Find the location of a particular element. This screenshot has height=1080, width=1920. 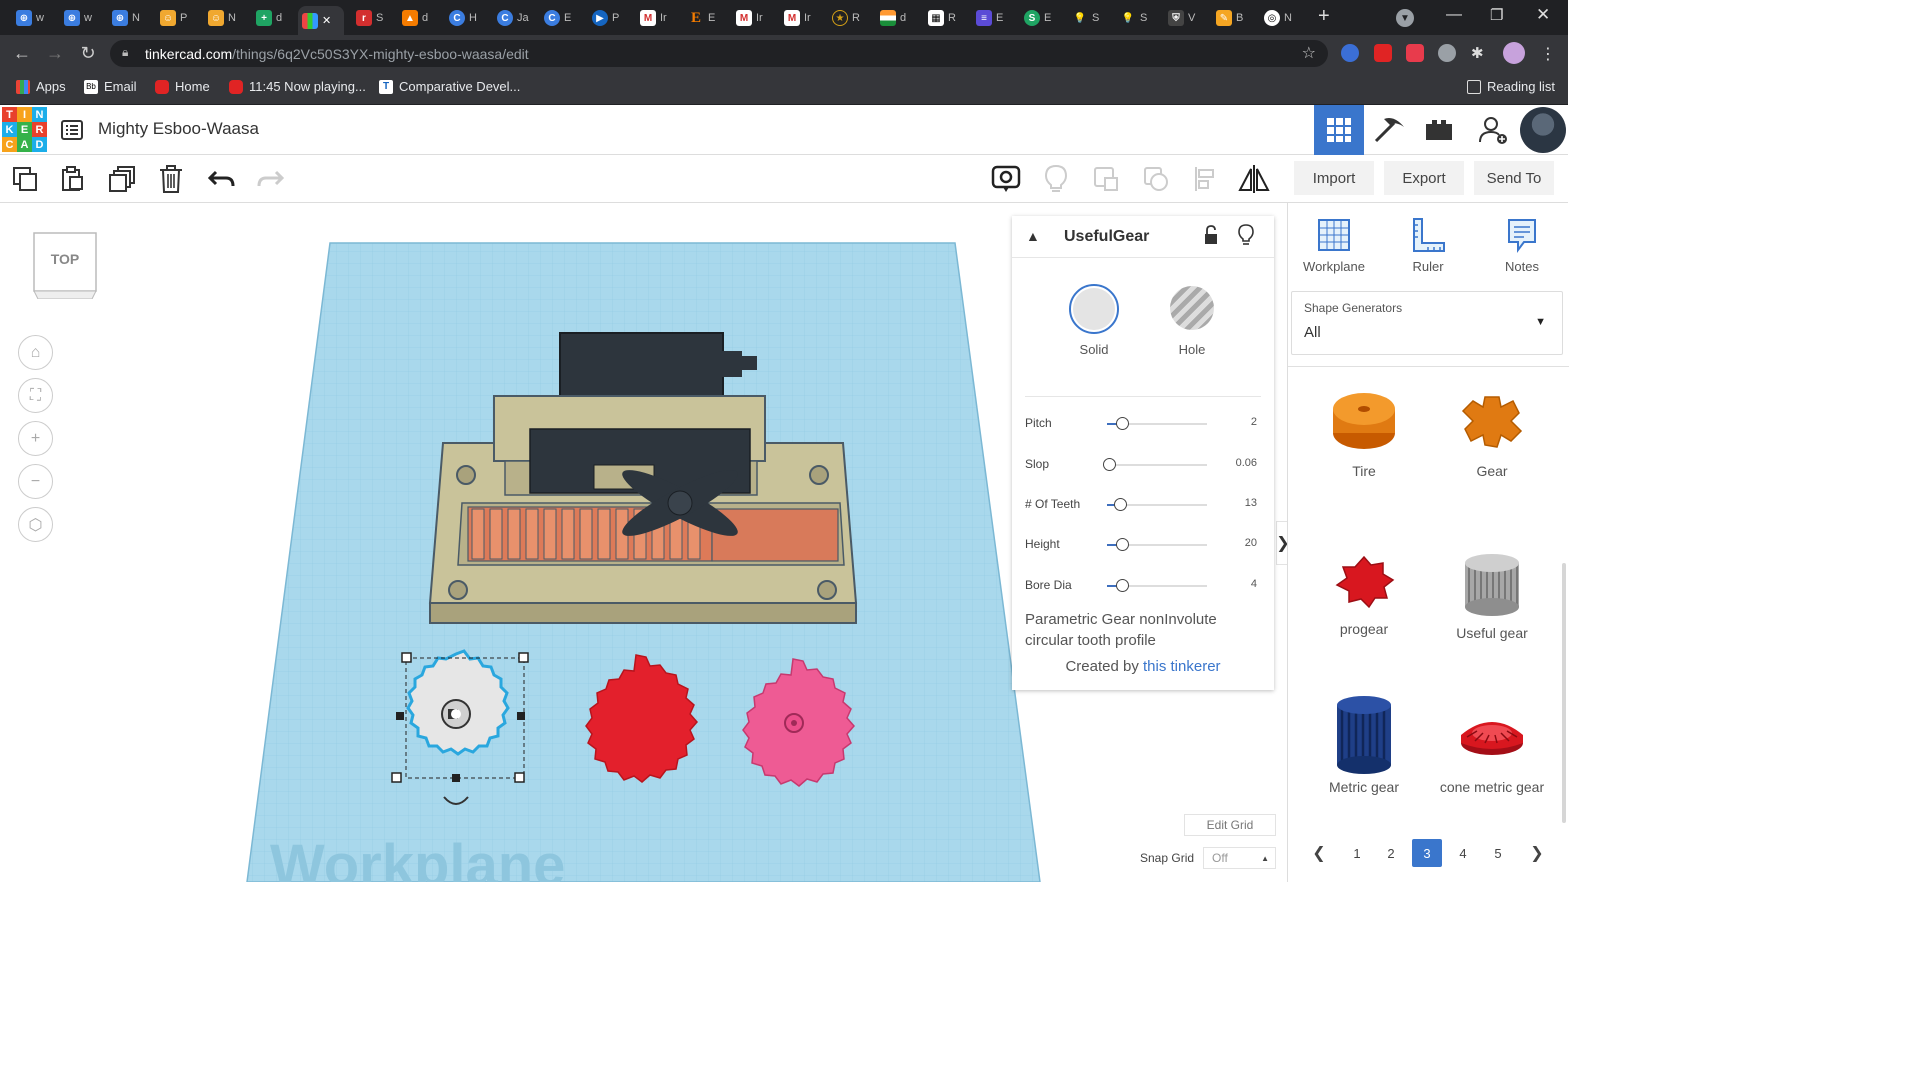

param-value: 4 is located at coordinates (1254, 584).